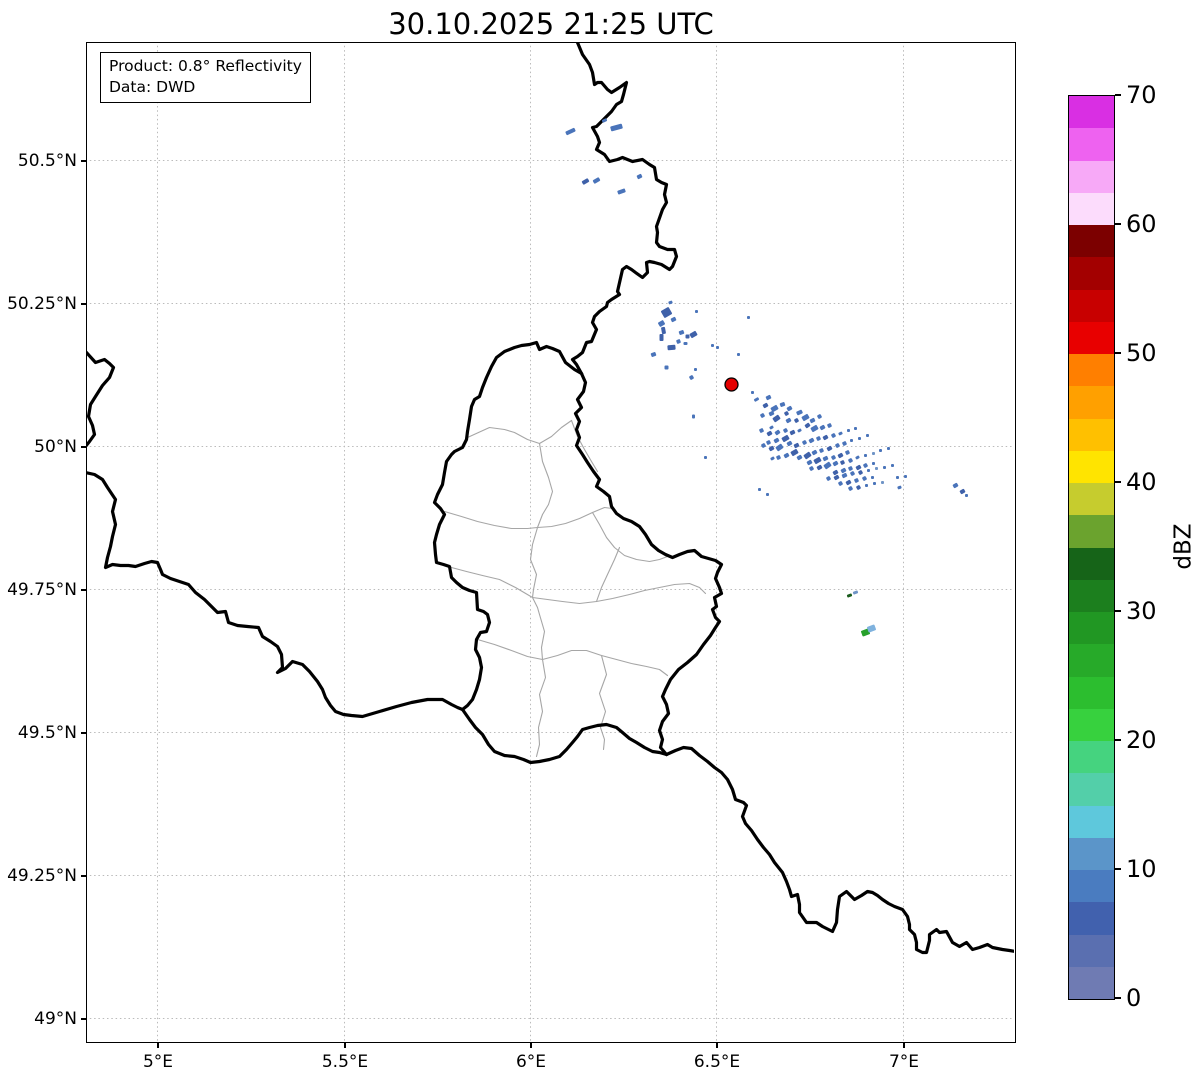 The width and height of the screenshot is (1202, 1081). Describe the element at coordinates (42, 304) in the screenshot. I see `y-tick-label: 50.25°N` at that location.